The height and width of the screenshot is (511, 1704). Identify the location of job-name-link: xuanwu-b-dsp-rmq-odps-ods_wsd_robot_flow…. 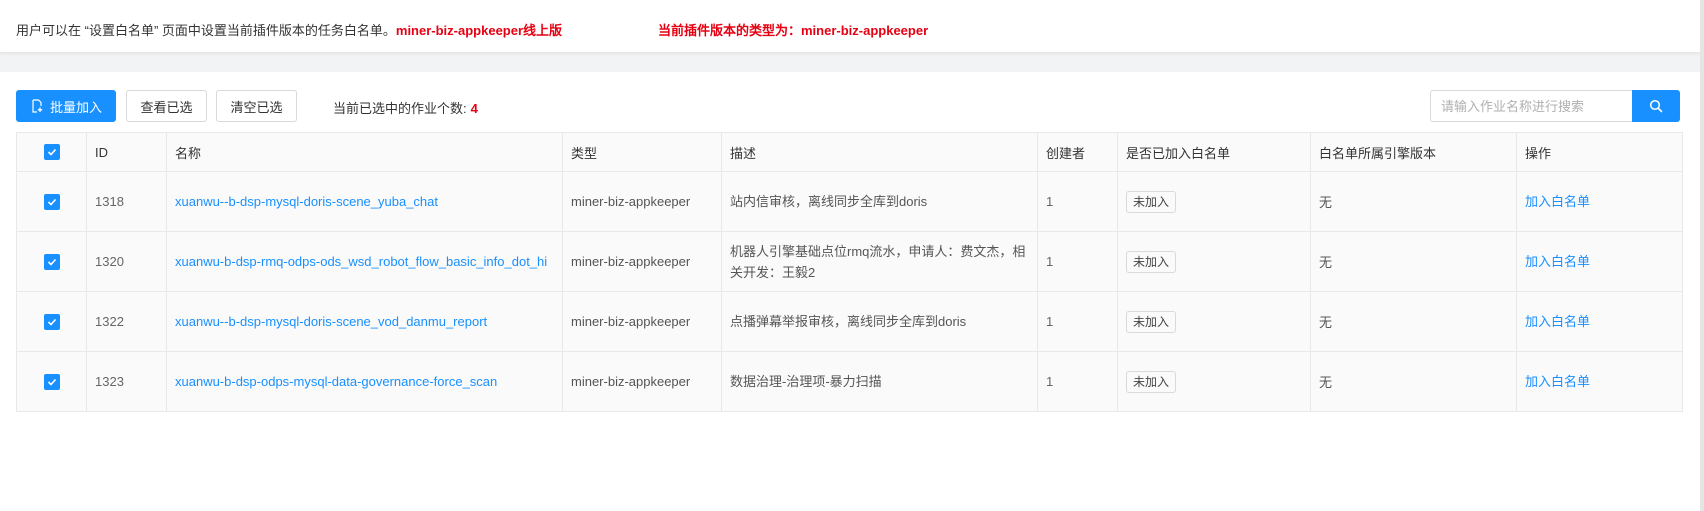
(361, 261).